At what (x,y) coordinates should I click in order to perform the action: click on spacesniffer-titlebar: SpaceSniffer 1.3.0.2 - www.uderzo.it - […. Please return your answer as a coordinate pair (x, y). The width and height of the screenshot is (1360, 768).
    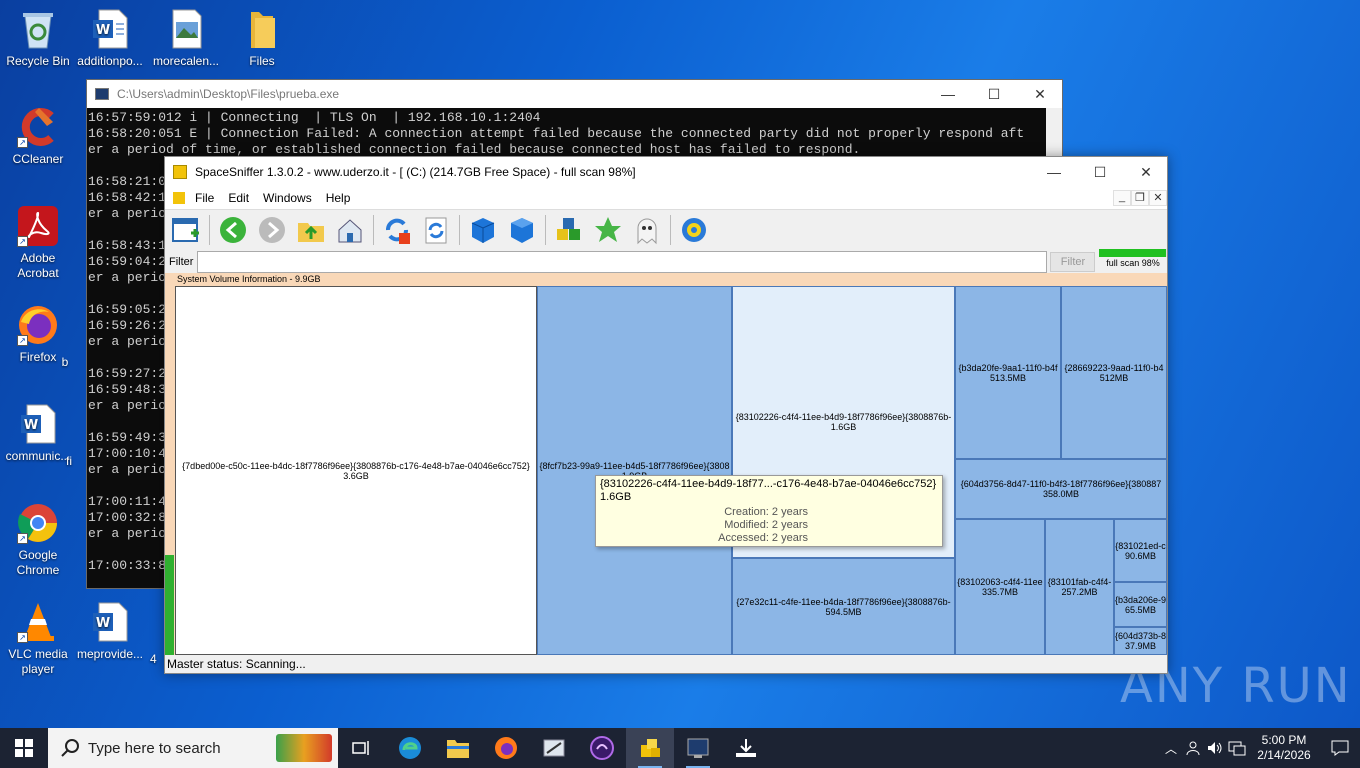
    Looking at the image, I should click on (666, 172).